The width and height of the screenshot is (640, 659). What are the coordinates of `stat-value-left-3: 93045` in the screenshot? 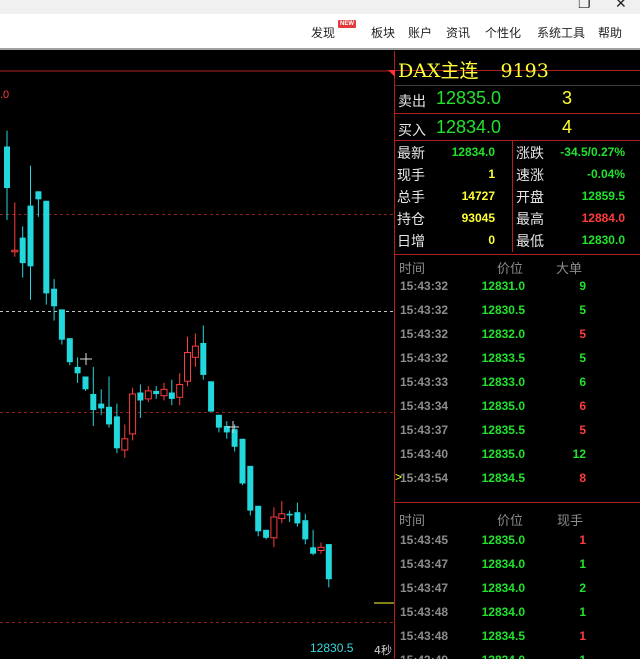 It's located at (478, 218).